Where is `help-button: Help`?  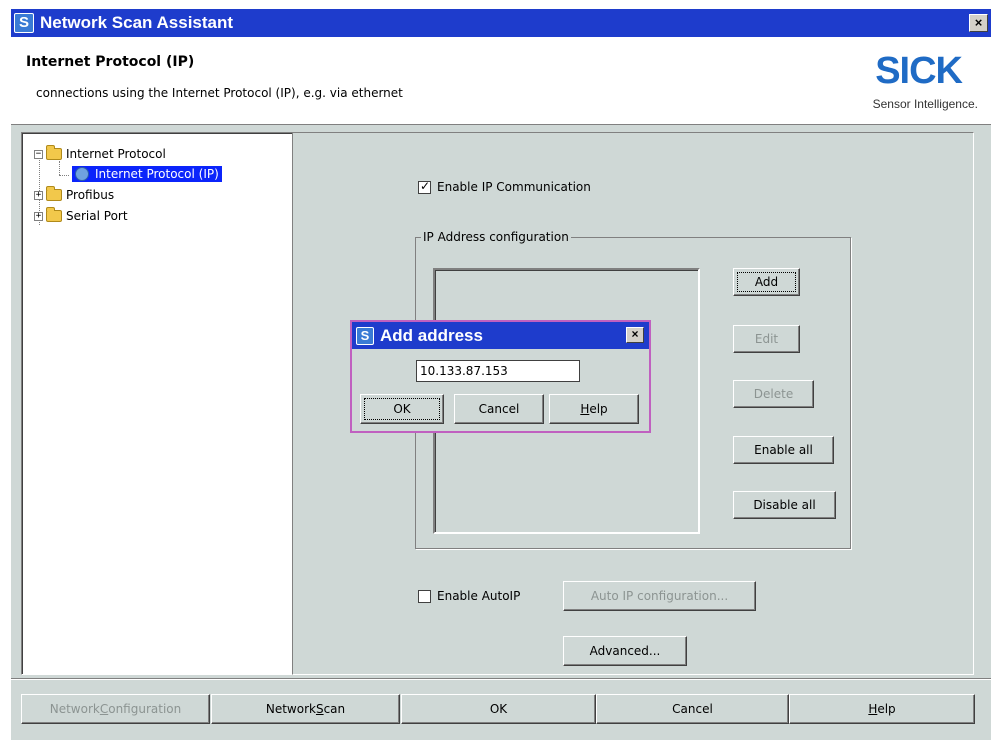
help-button: Help is located at coordinates (882, 709).